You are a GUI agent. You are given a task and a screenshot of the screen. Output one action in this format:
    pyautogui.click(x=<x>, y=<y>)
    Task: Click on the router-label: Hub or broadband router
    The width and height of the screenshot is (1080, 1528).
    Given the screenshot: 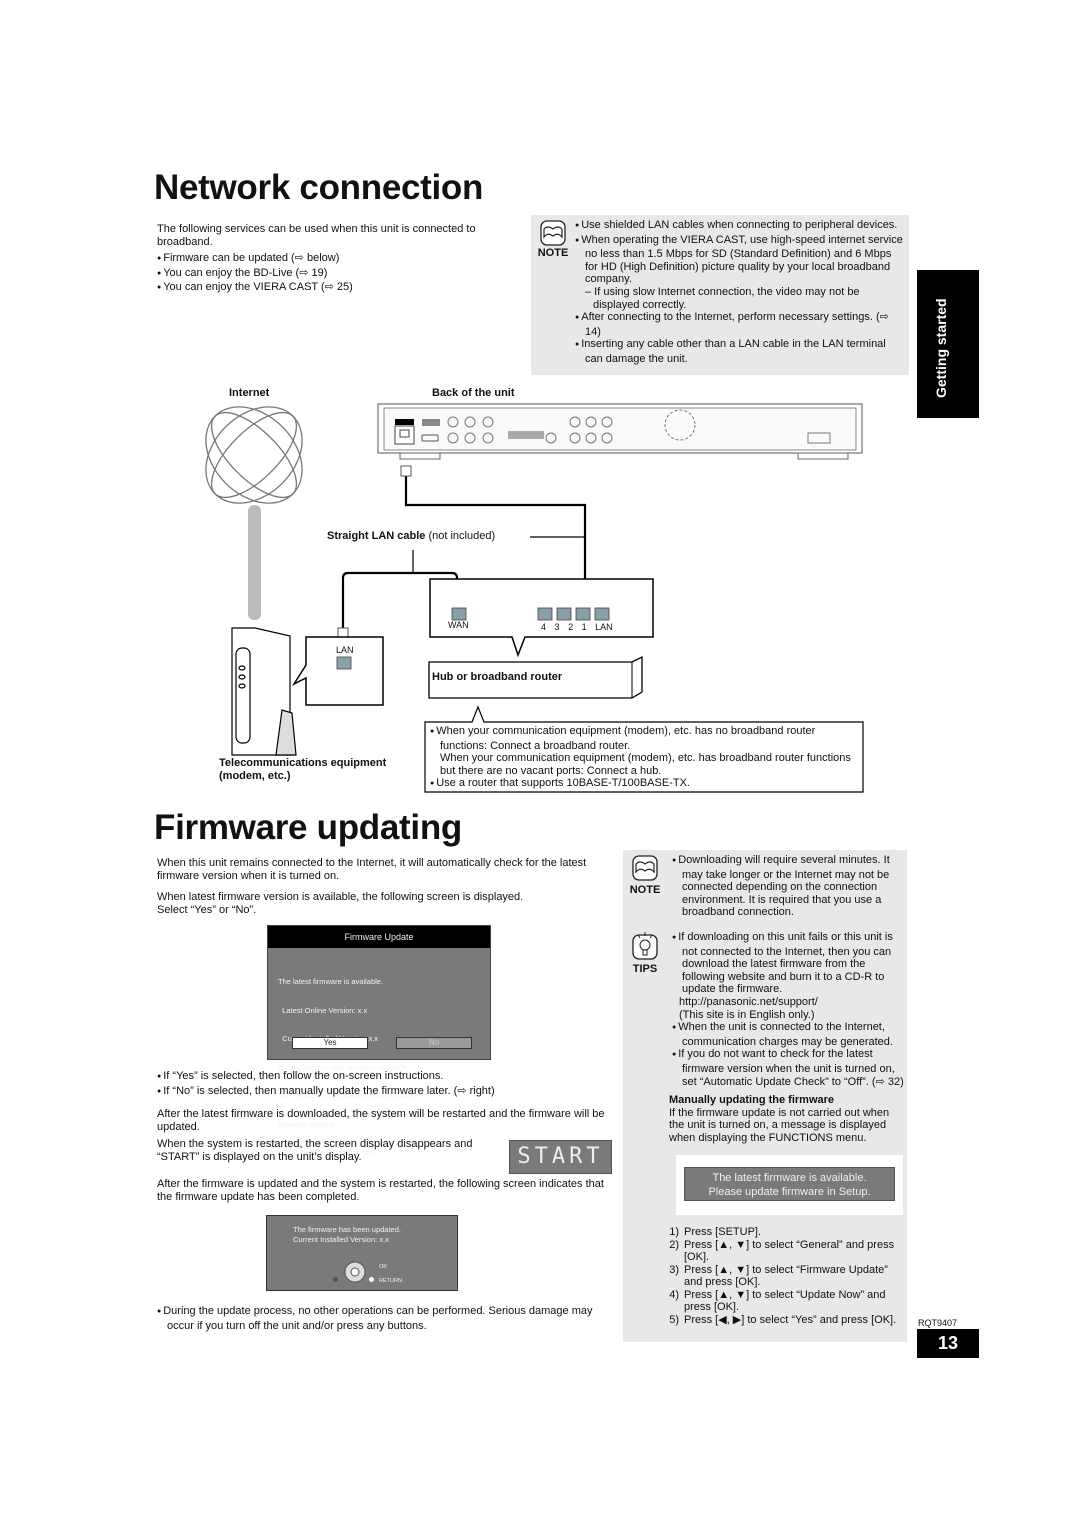 What is the action you would take?
    pyautogui.click(x=497, y=677)
    